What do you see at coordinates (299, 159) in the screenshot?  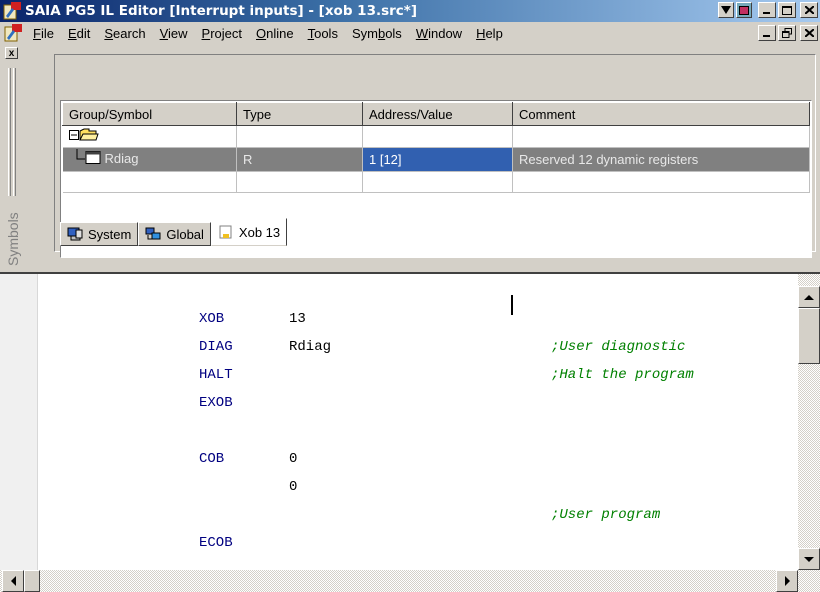 I see `type-cell: R` at bounding box center [299, 159].